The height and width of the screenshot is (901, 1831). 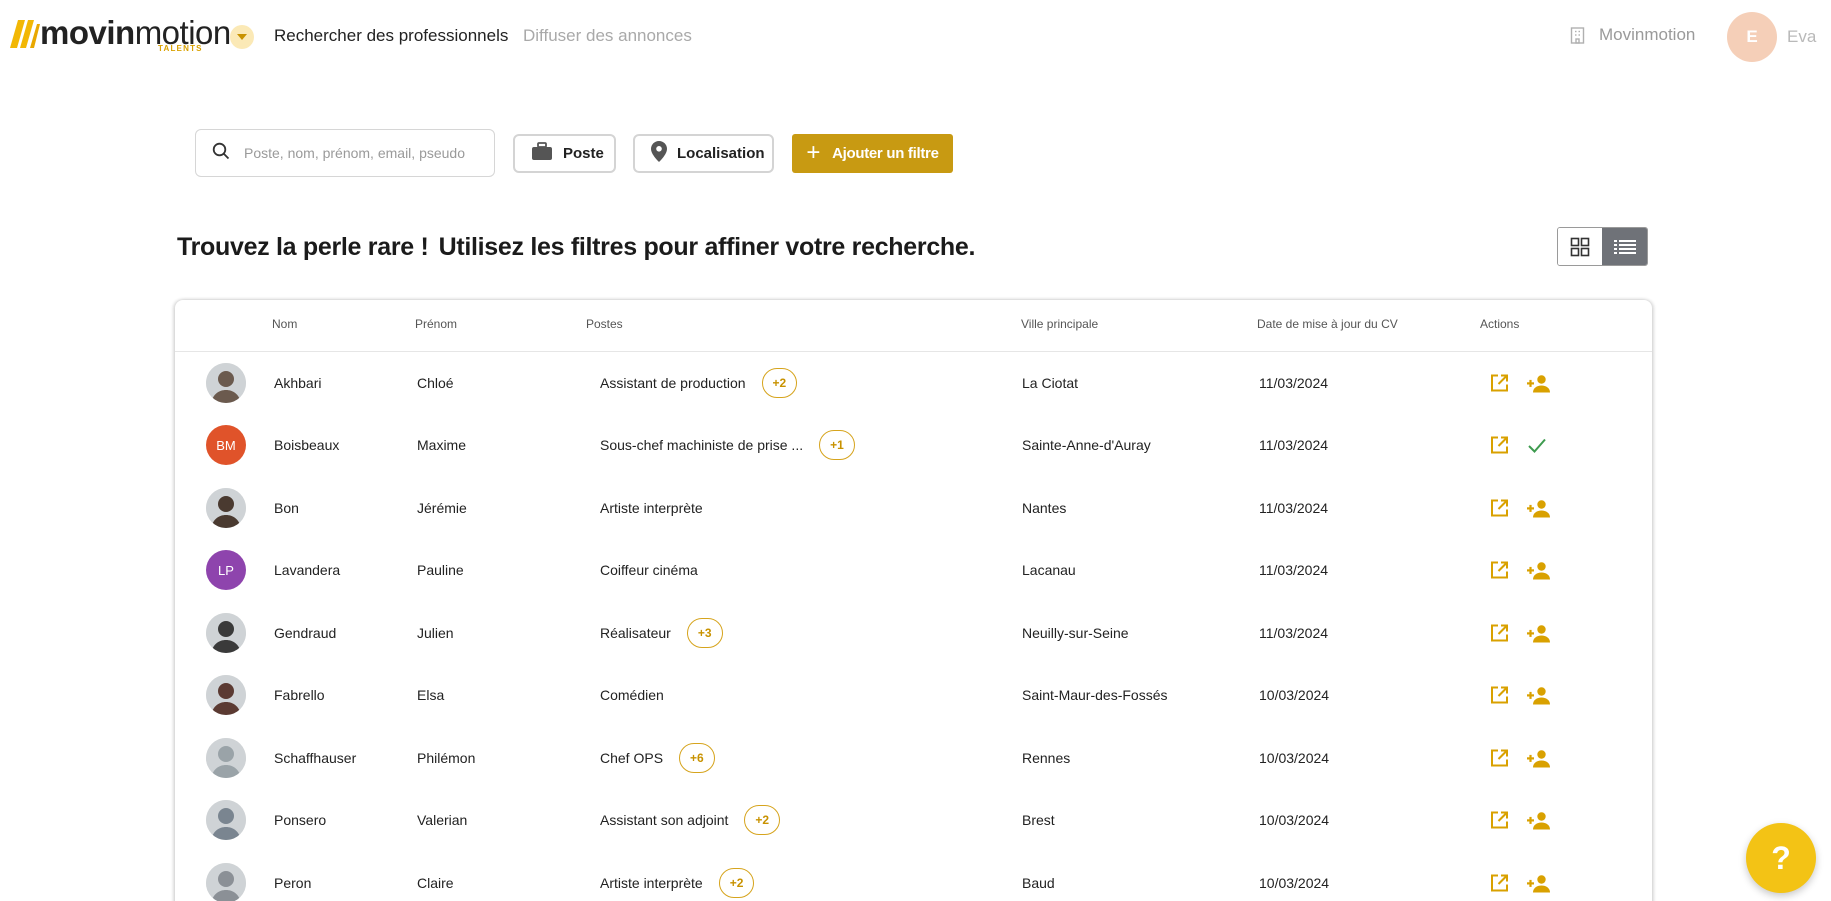 What do you see at coordinates (697, 758) in the screenshot?
I see `more-postes-badge: +6` at bounding box center [697, 758].